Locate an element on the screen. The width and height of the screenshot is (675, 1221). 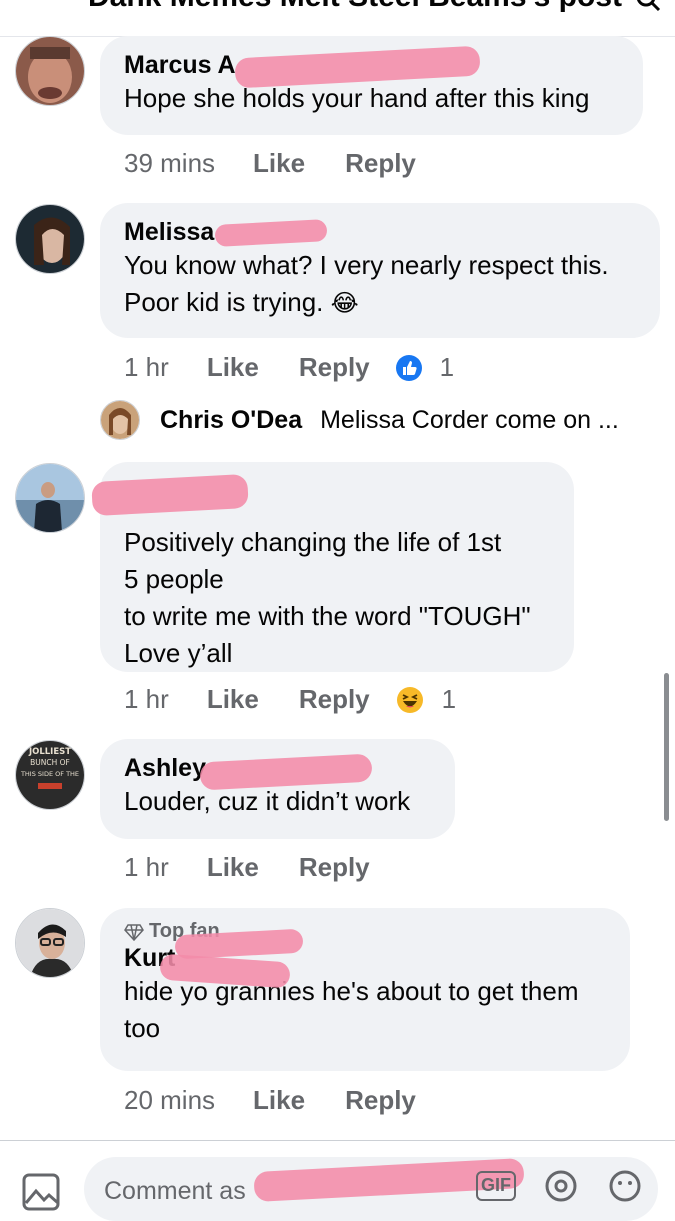
photo-icon is located at coordinates (42, 1193).